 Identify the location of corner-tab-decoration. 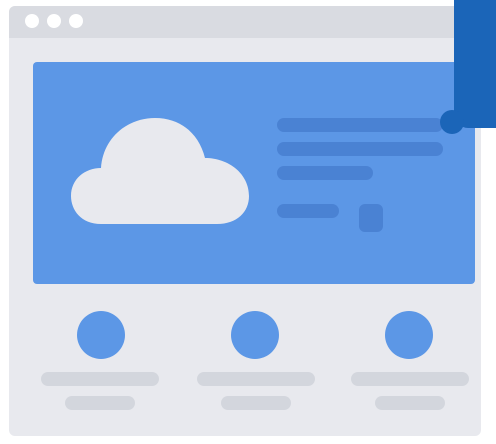
(468, 67).